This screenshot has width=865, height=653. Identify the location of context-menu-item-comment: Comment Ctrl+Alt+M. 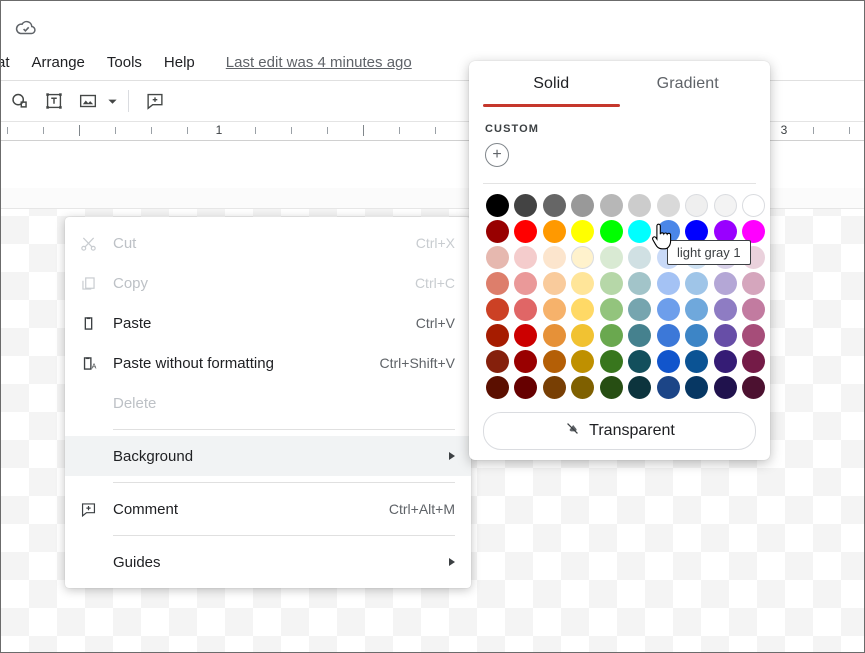
(268, 509).